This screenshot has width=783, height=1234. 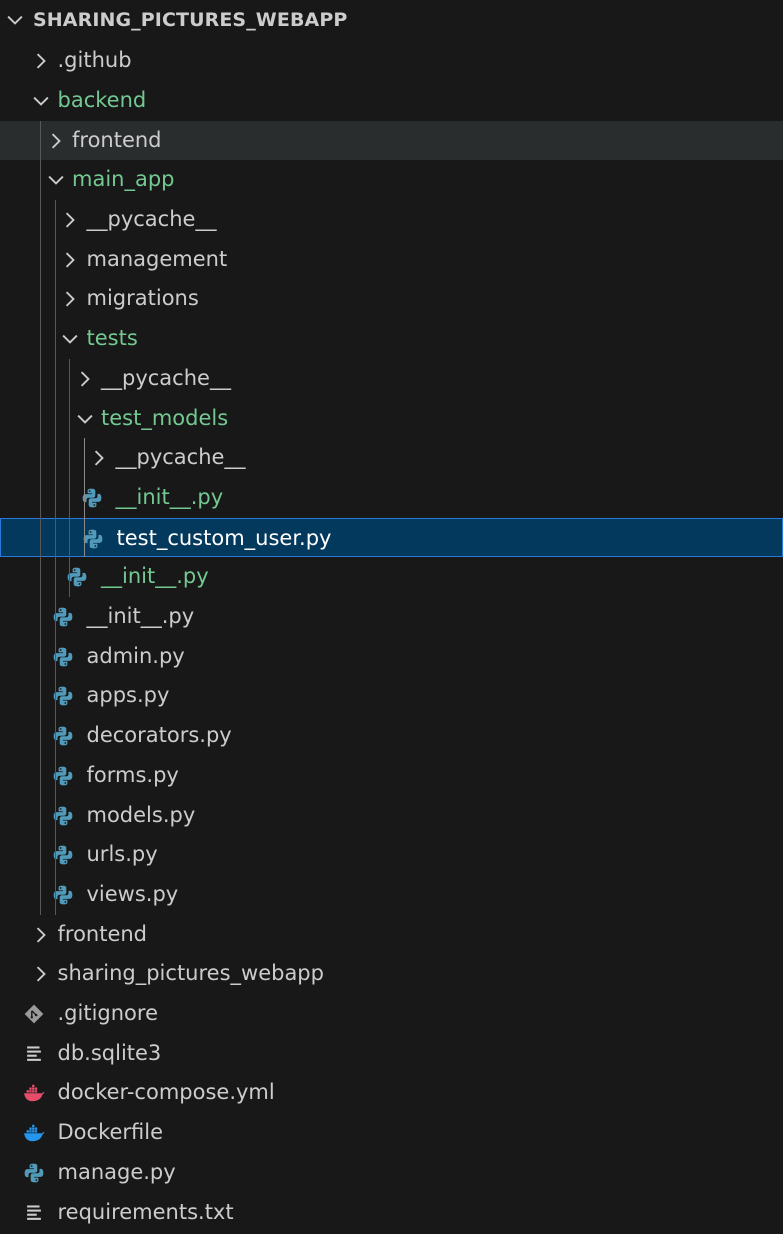 What do you see at coordinates (190, 973) in the screenshot?
I see `tree-item-label: sharing_pictures_webapp` at bounding box center [190, 973].